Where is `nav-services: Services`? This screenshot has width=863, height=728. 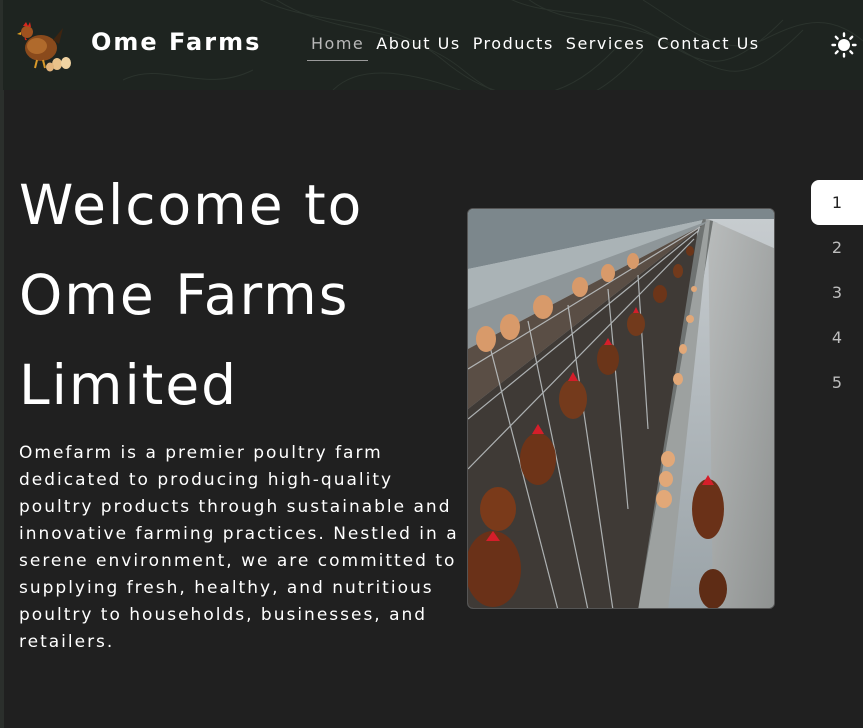
nav-services: Services is located at coordinates (605, 46).